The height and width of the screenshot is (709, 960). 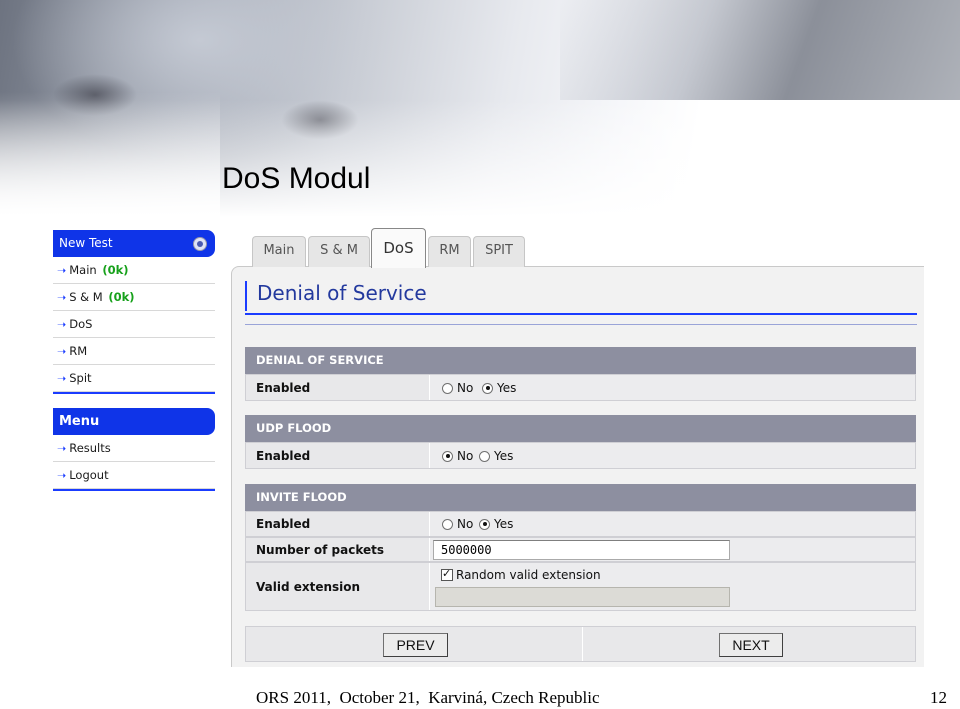 What do you see at coordinates (938, 697) in the screenshot?
I see `slide-page-number: 12` at bounding box center [938, 697].